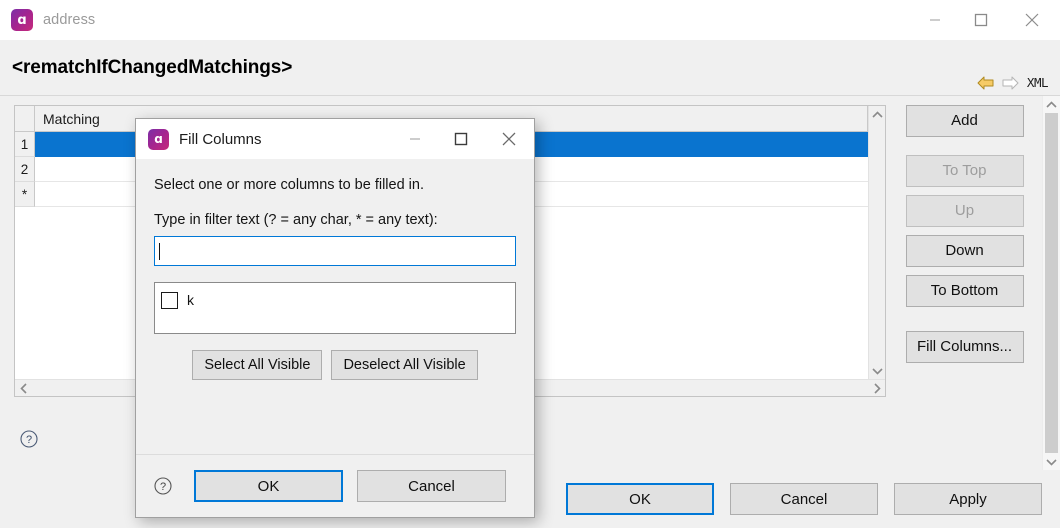  I want to click on ok-button: OK, so click(640, 499).